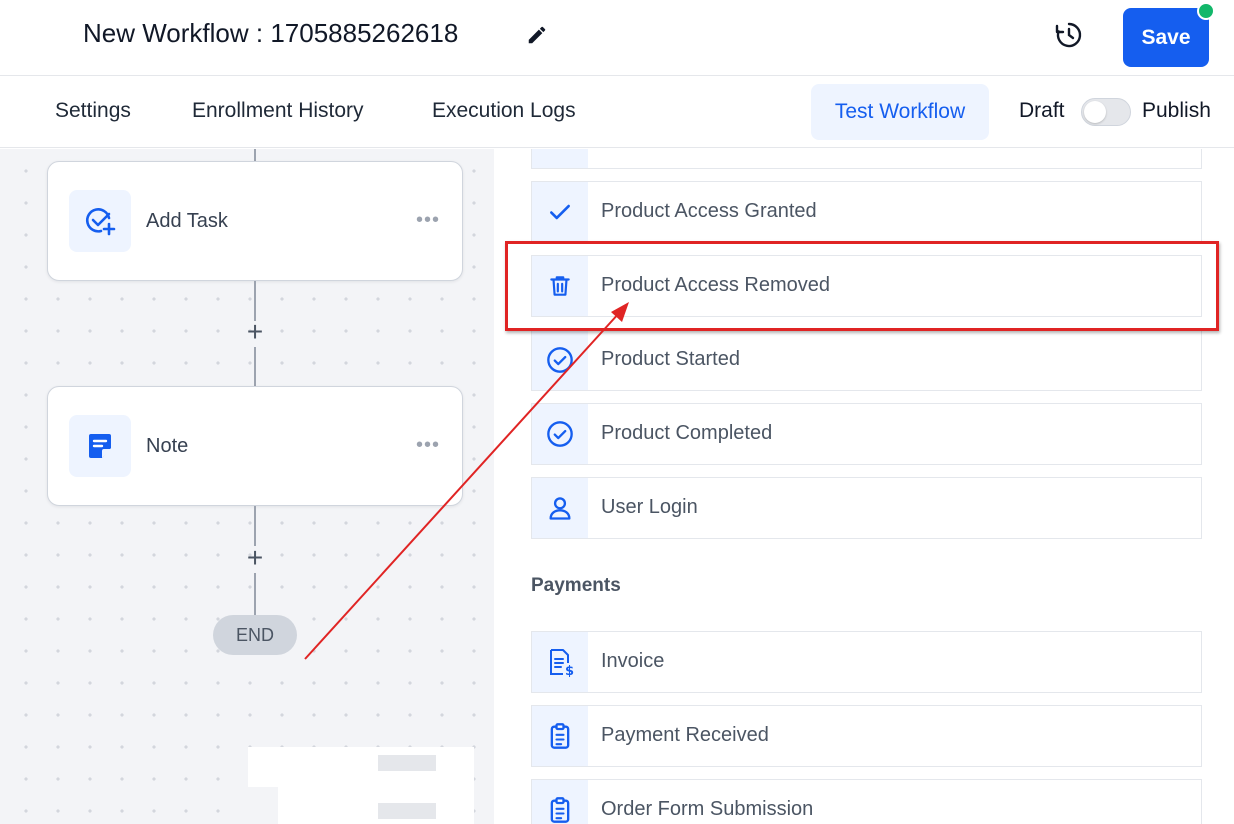  What do you see at coordinates (1206, 11) in the screenshot?
I see `status-dot` at bounding box center [1206, 11].